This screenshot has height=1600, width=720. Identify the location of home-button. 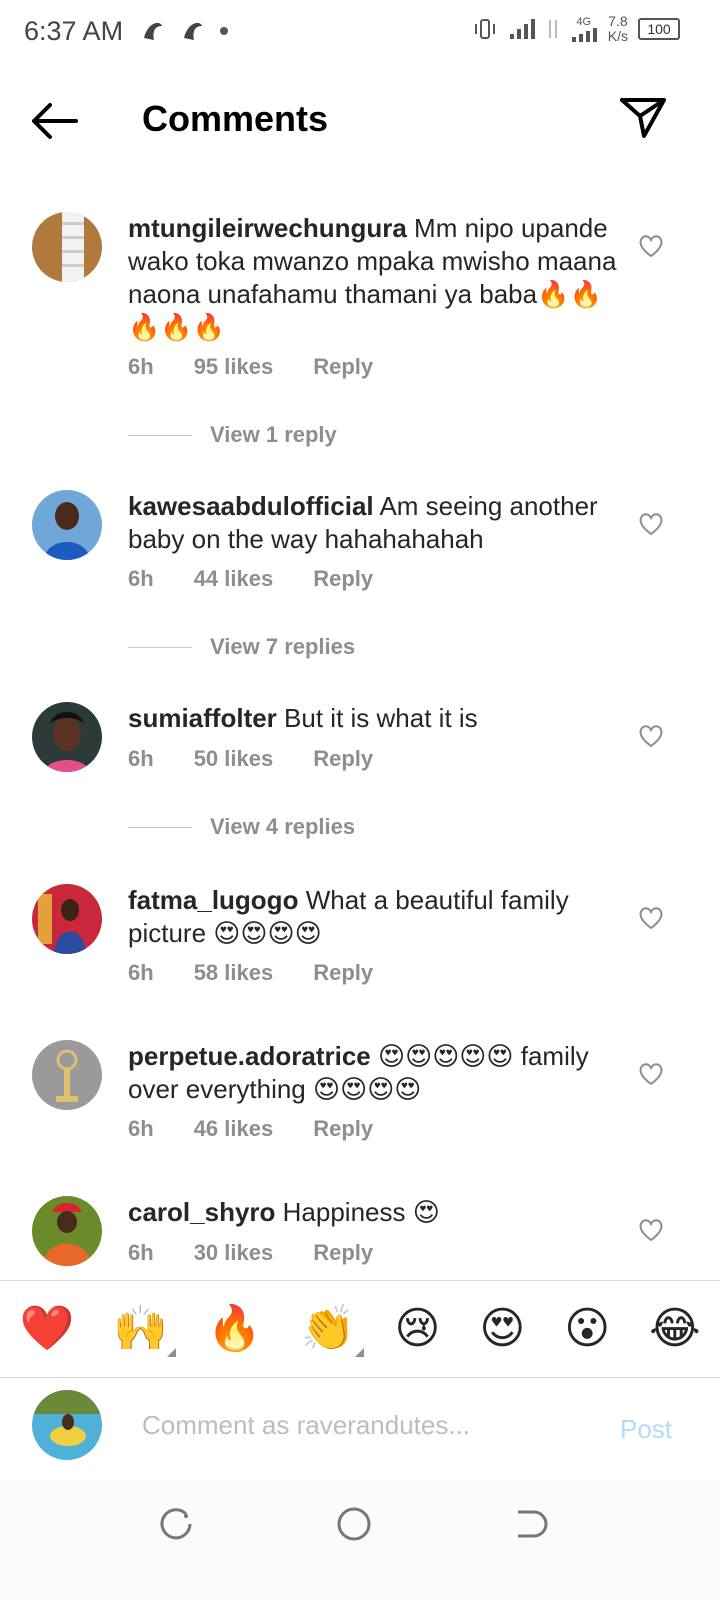
(354, 1524).